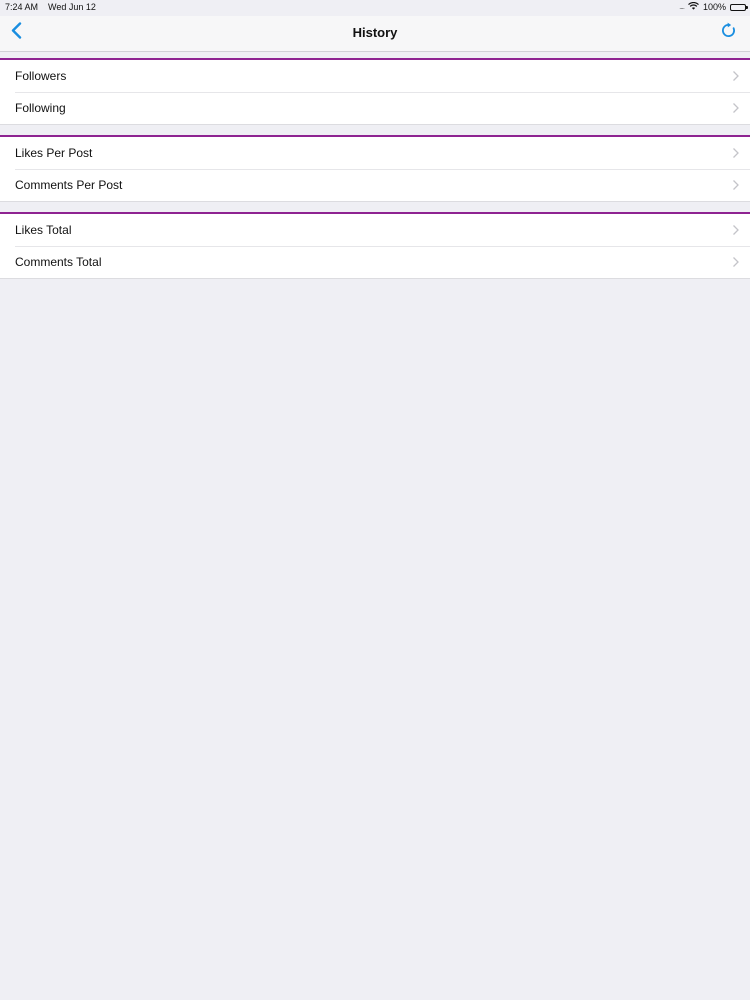 This screenshot has height=1000, width=750. I want to click on status-time: 7:24 AM, so click(22, 7).